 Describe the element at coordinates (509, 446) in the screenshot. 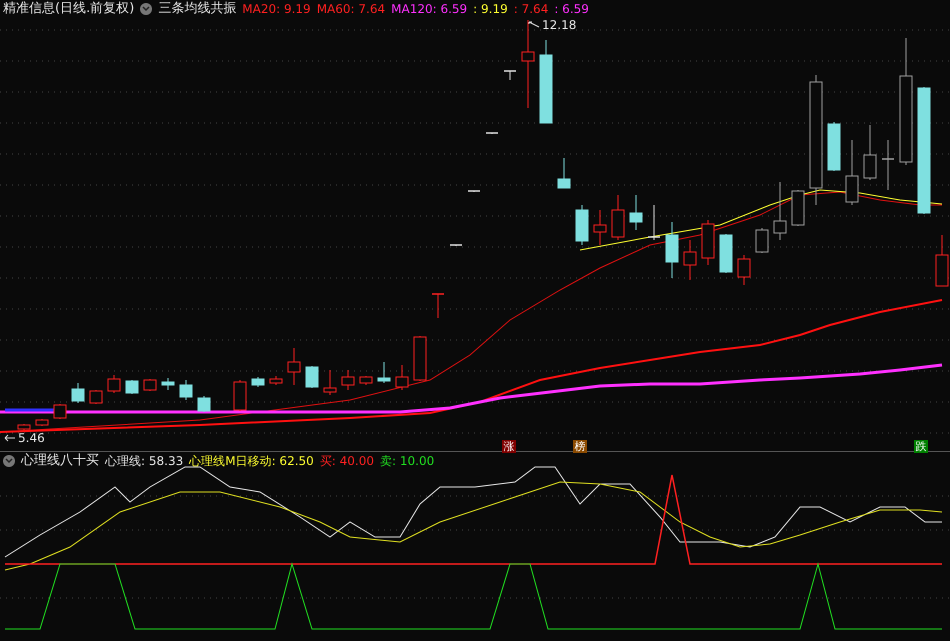

I see `signal-marker: 涨` at that location.